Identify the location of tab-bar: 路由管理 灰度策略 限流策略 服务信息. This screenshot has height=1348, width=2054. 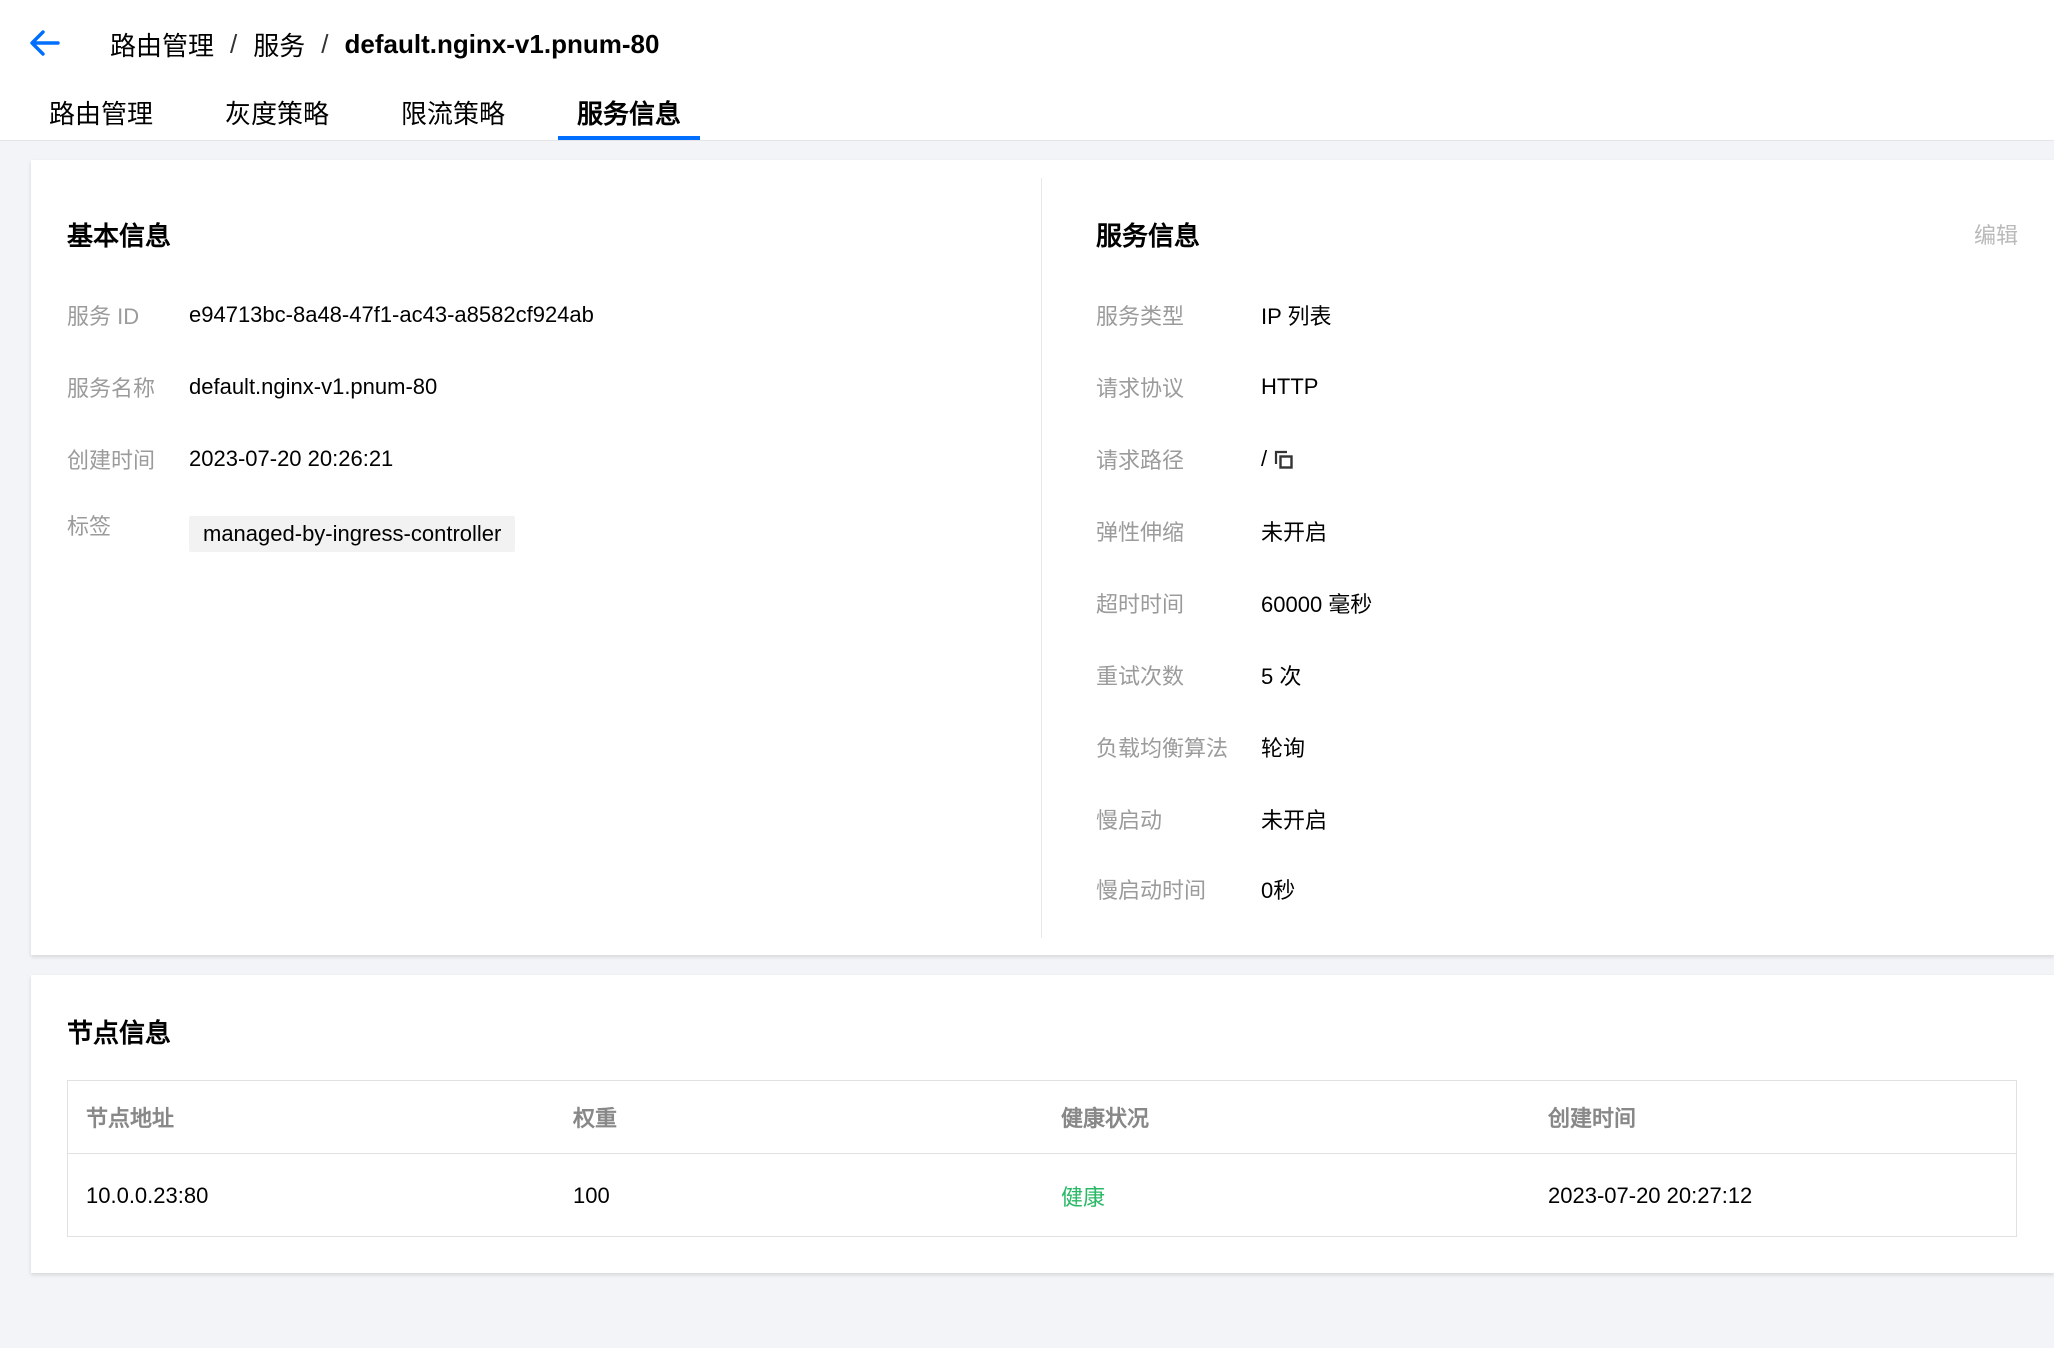
(382, 115).